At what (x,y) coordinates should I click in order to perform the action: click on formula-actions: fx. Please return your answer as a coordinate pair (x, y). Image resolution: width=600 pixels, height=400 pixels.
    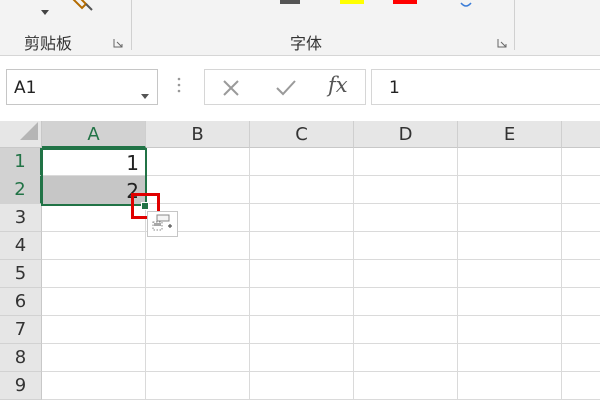
    Looking at the image, I should click on (285, 87).